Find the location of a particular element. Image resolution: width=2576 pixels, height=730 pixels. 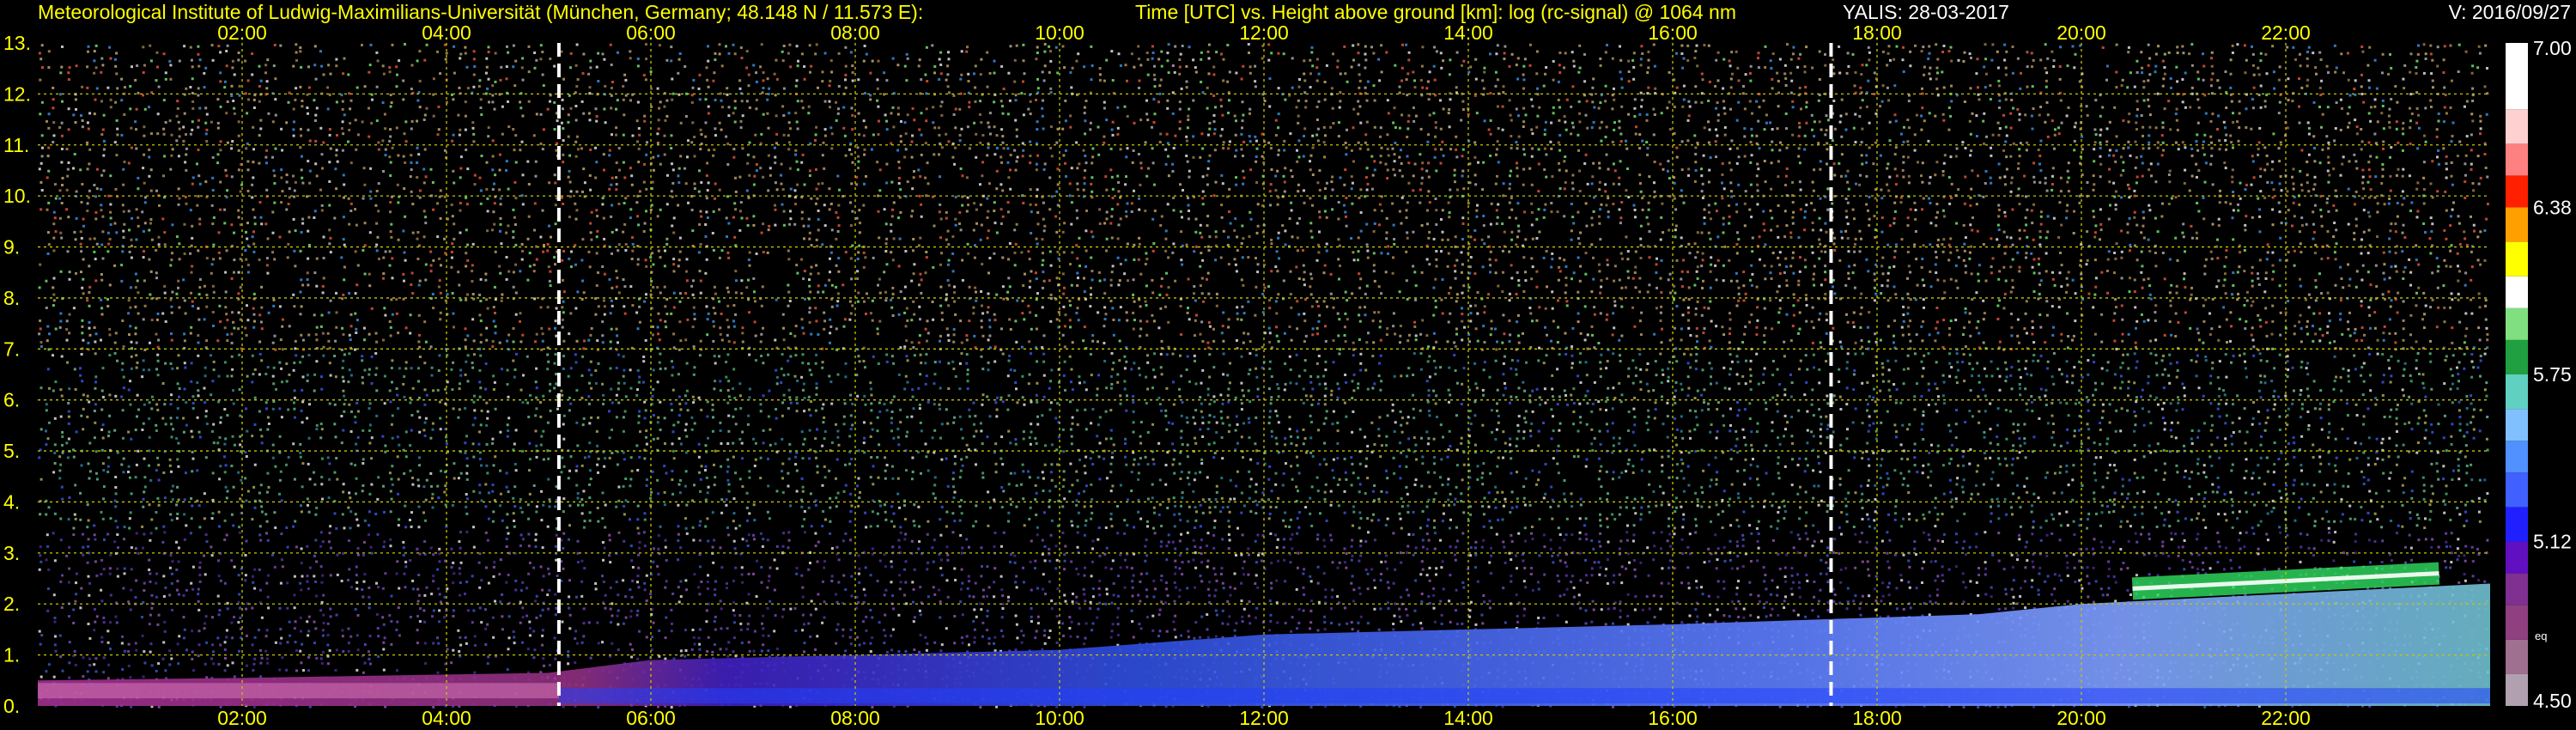

y-tick-label: 2. is located at coordinates (11, 604).